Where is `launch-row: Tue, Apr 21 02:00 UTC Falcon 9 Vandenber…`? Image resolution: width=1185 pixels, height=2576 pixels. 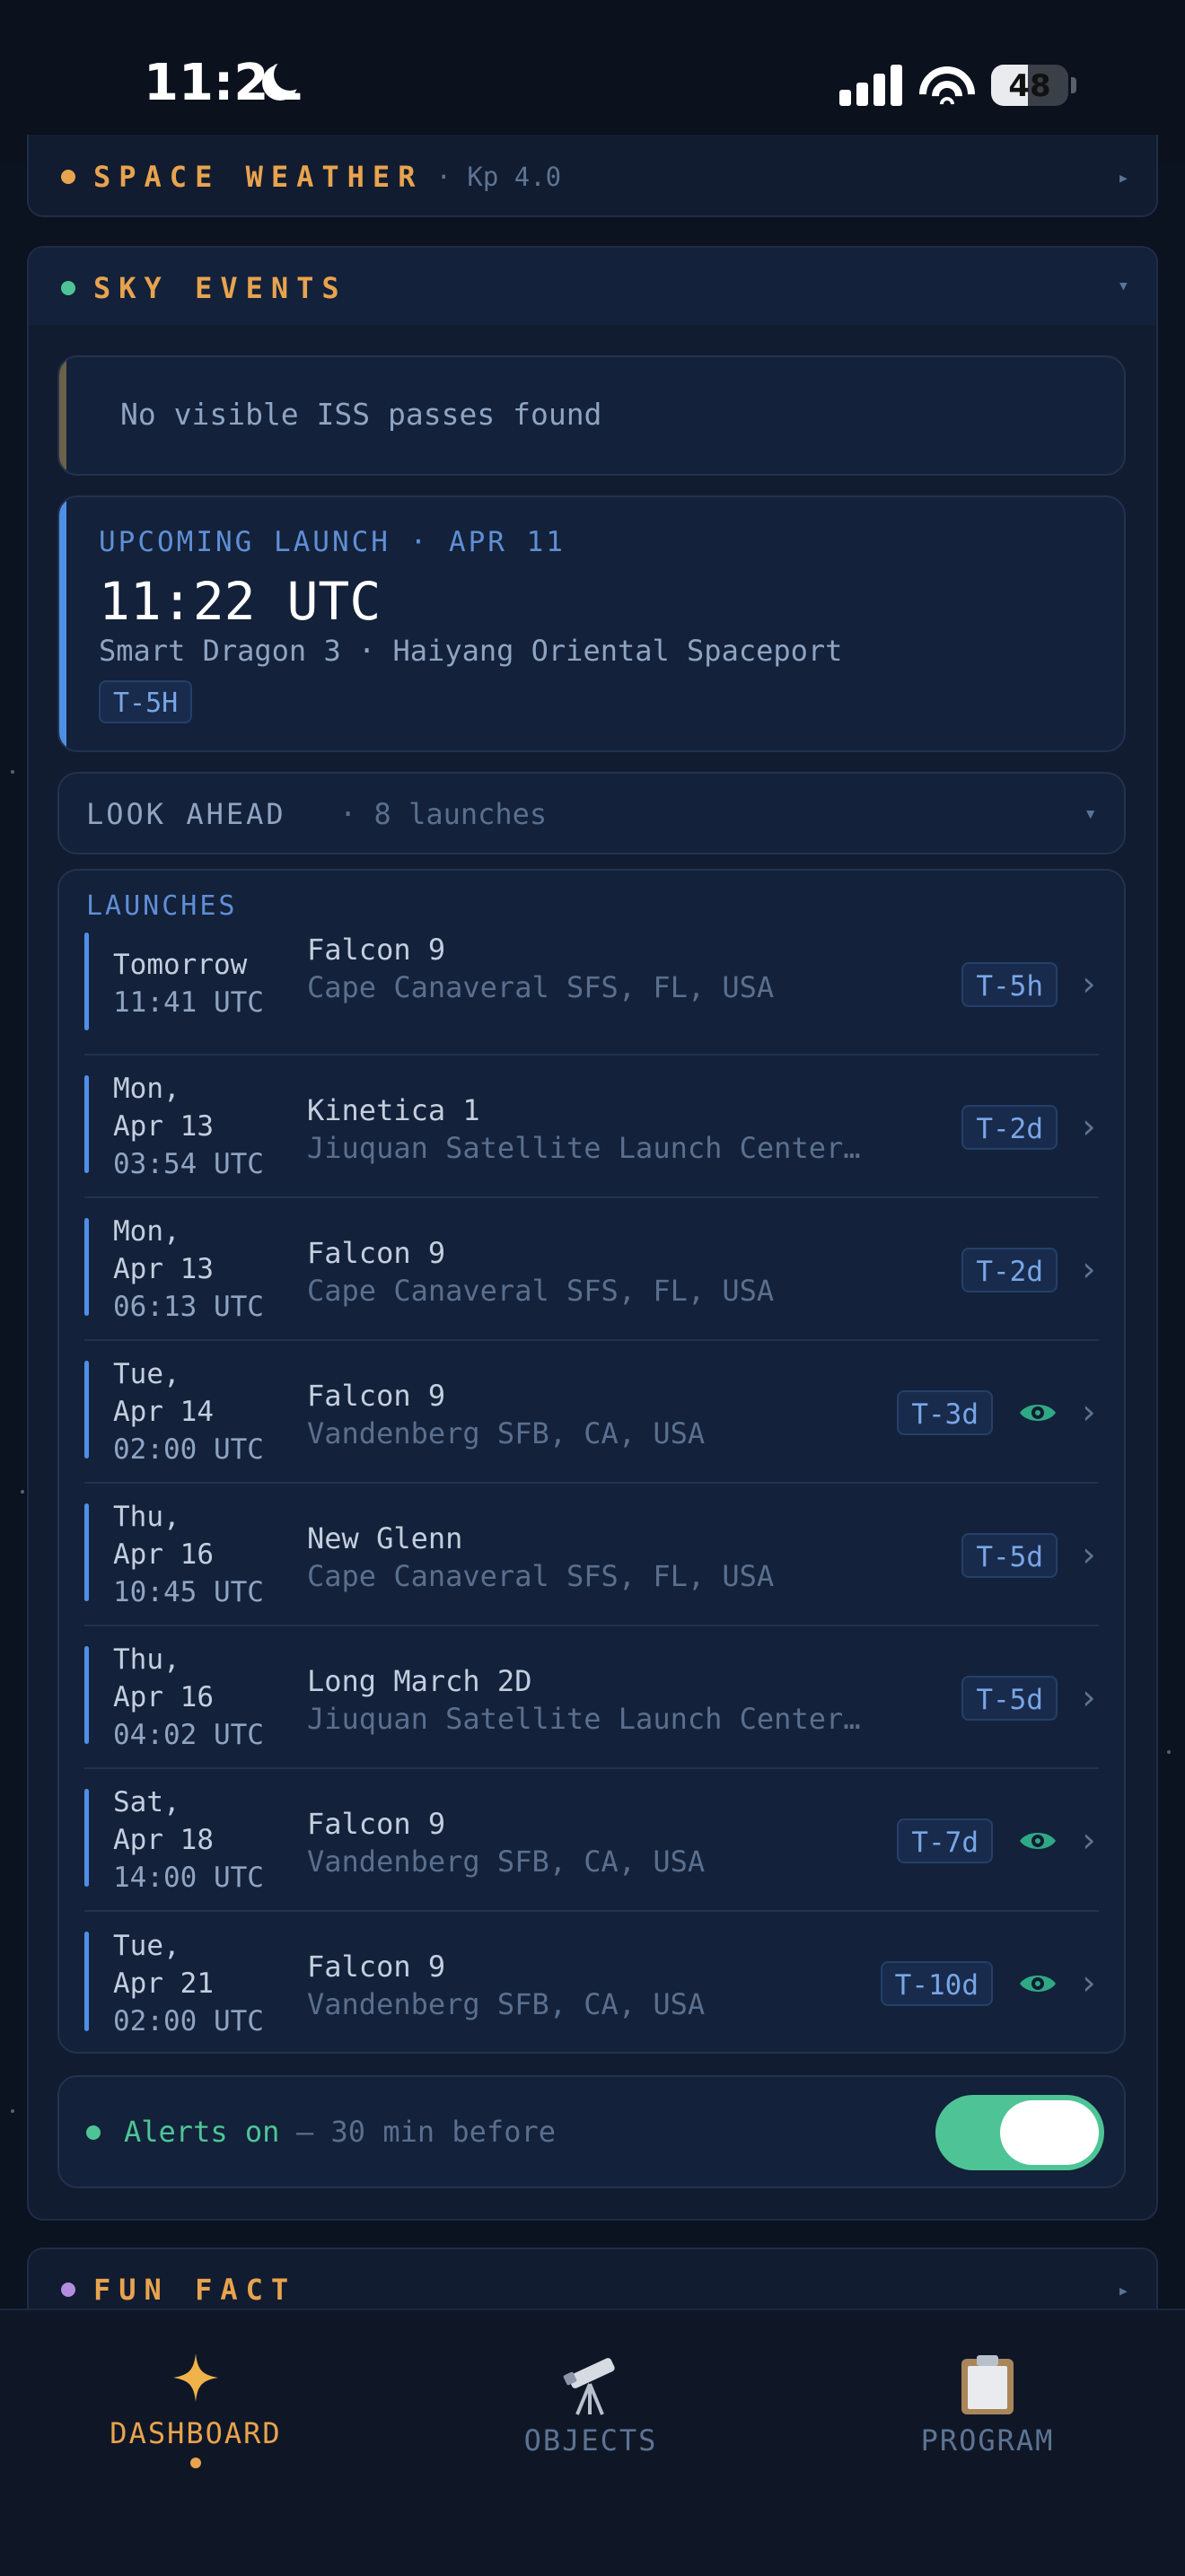
launch-row: Tue, Apr 21 02:00 UTC Falcon 9 Vandenber… is located at coordinates (591, 1983).